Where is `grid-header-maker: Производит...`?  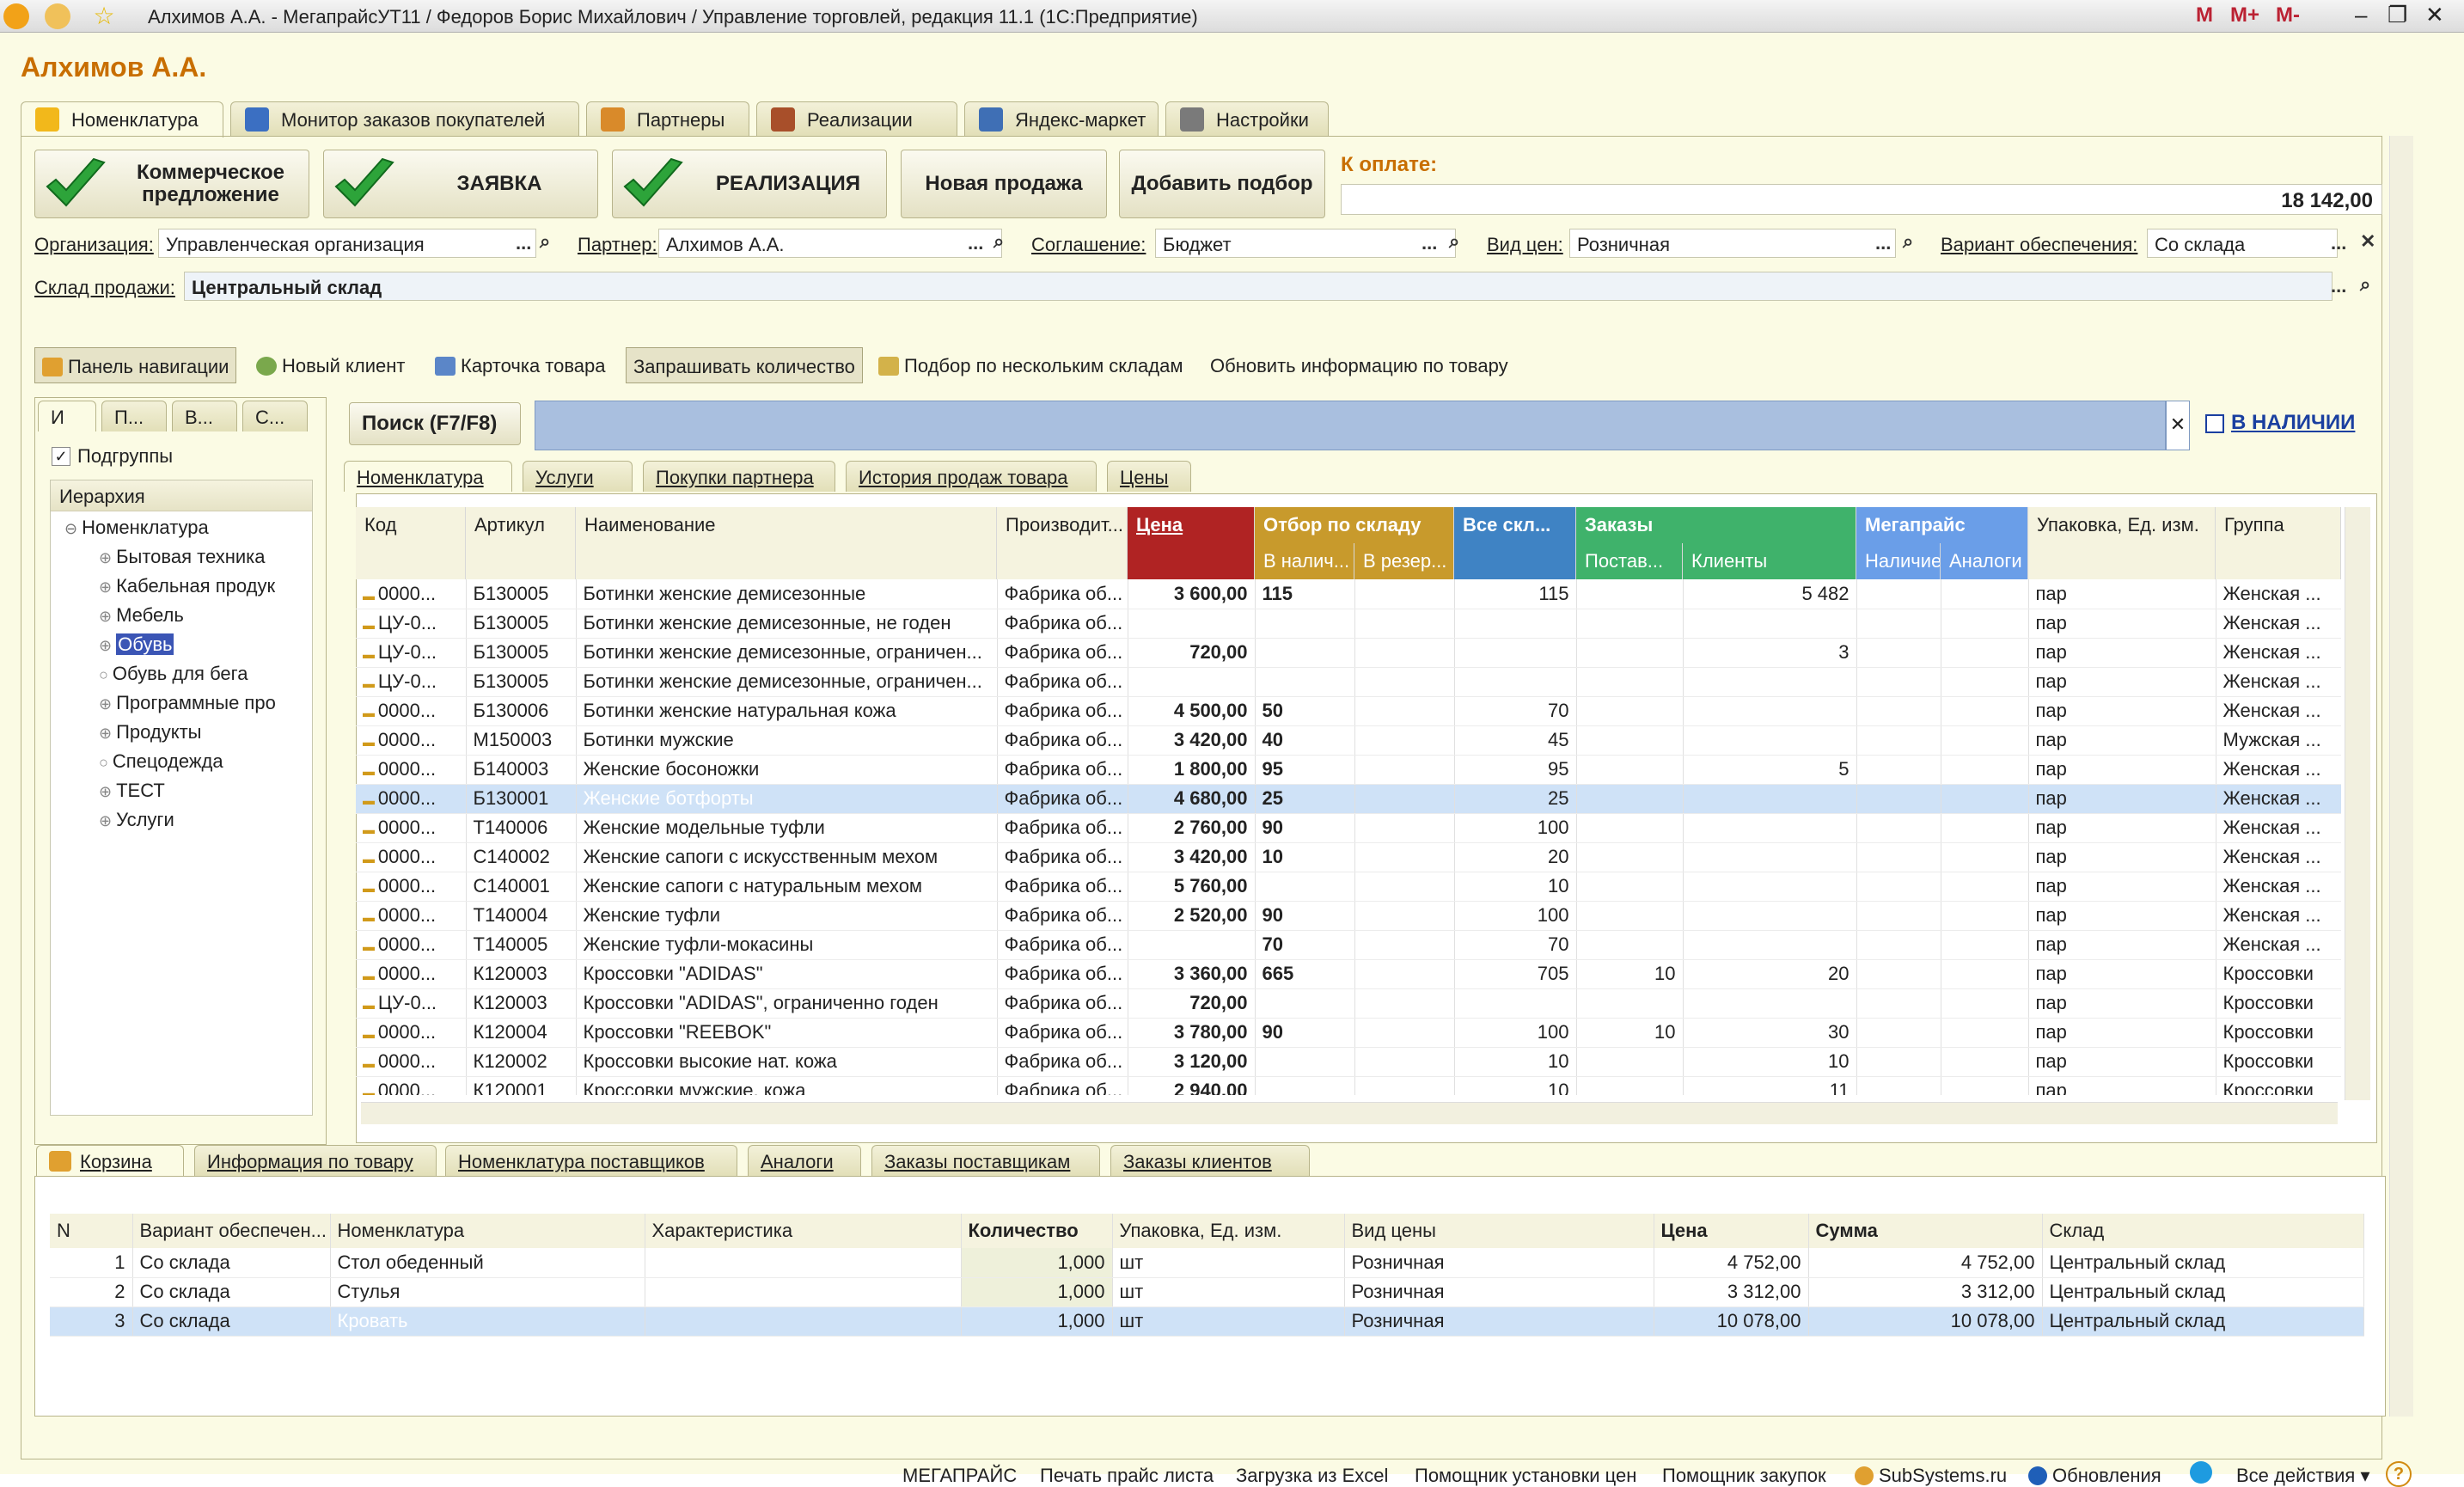 grid-header-maker: Производит... is located at coordinates (1062, 543).